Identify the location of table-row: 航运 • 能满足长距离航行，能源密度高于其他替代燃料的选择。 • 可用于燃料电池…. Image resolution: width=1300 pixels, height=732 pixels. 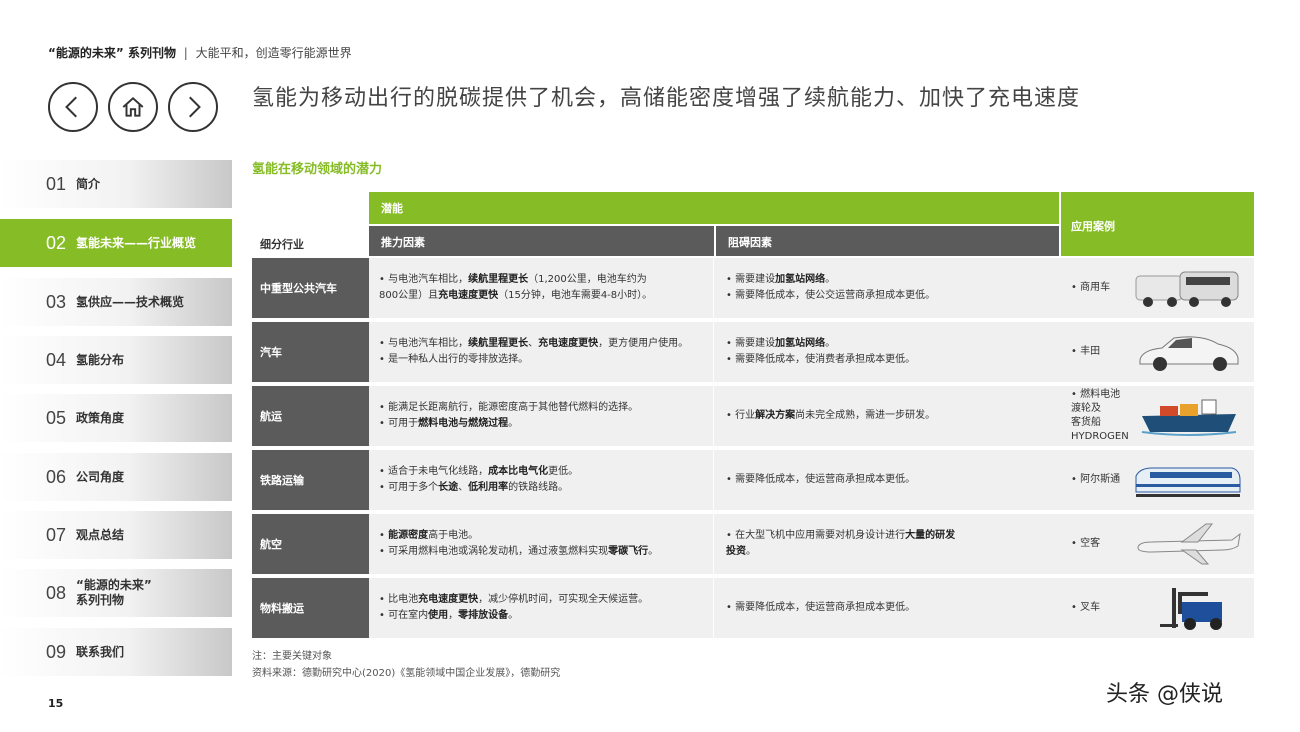
(753, 416).